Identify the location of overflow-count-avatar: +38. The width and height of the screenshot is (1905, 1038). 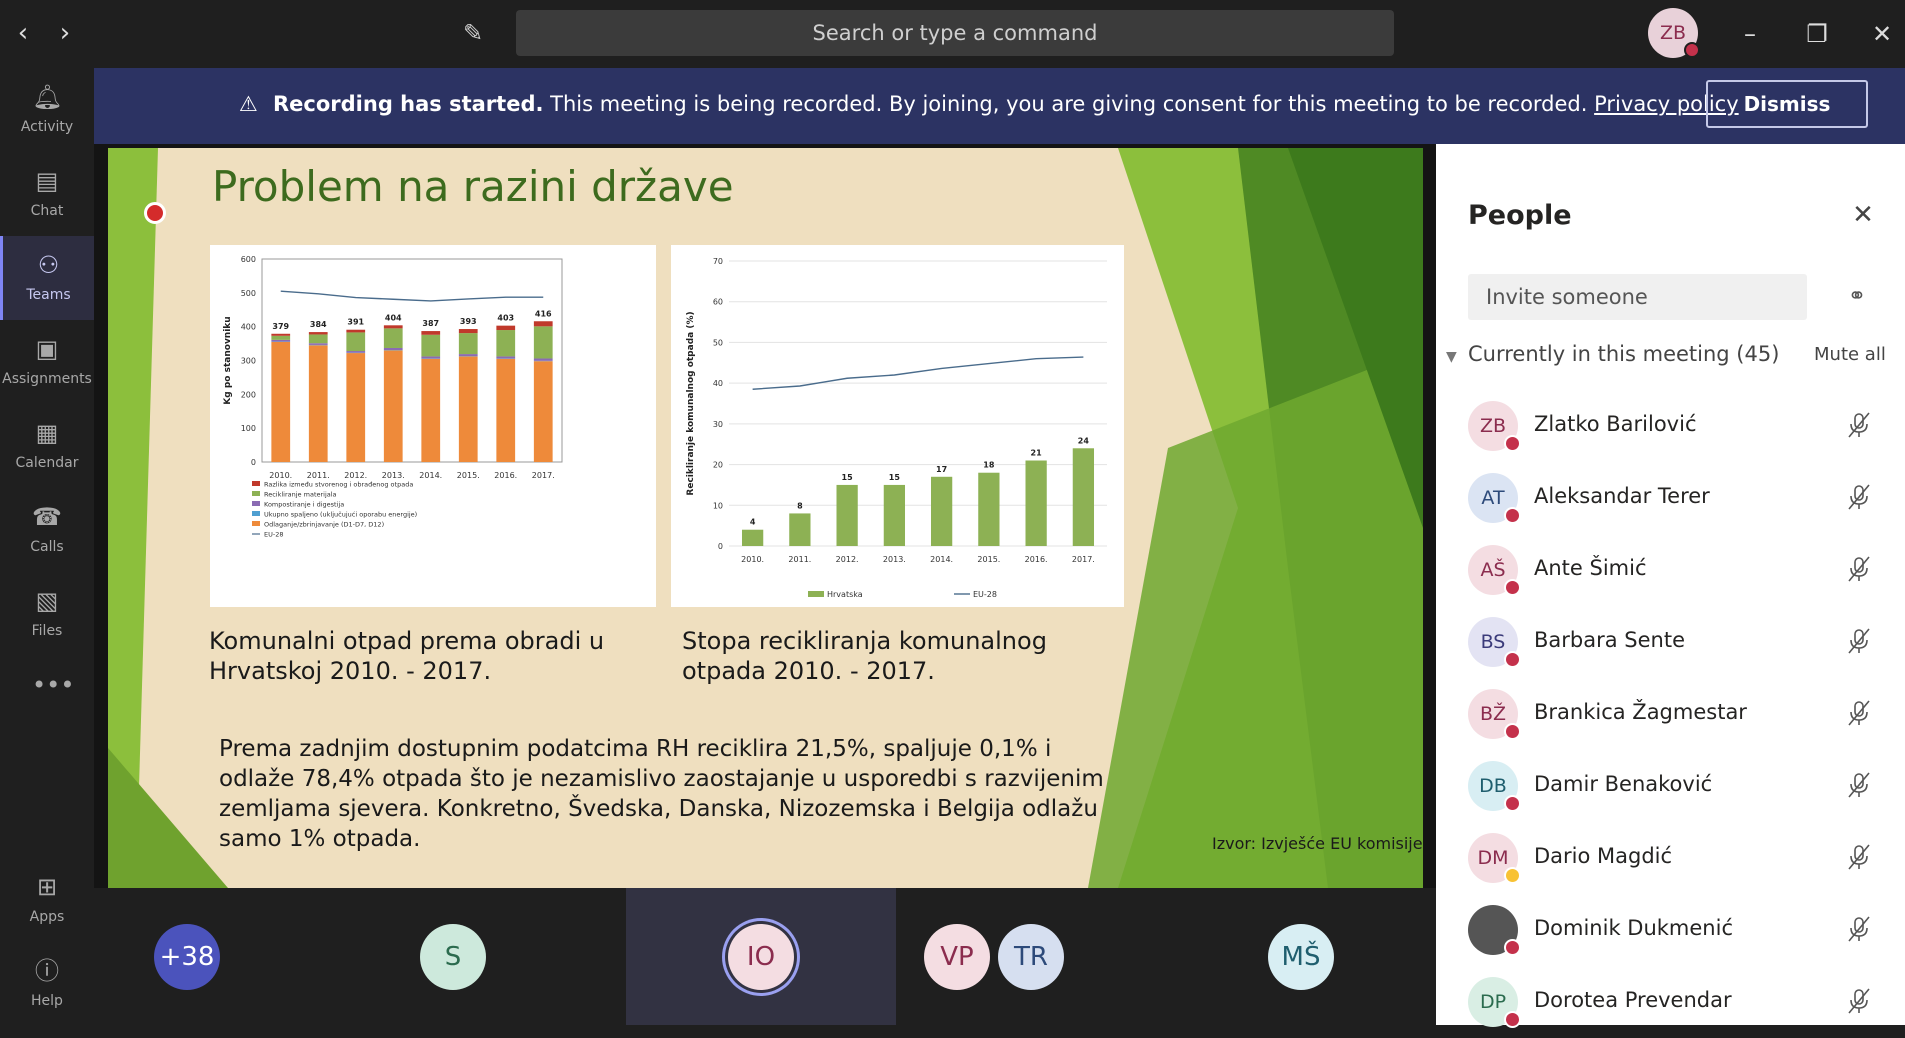
(187, 957).